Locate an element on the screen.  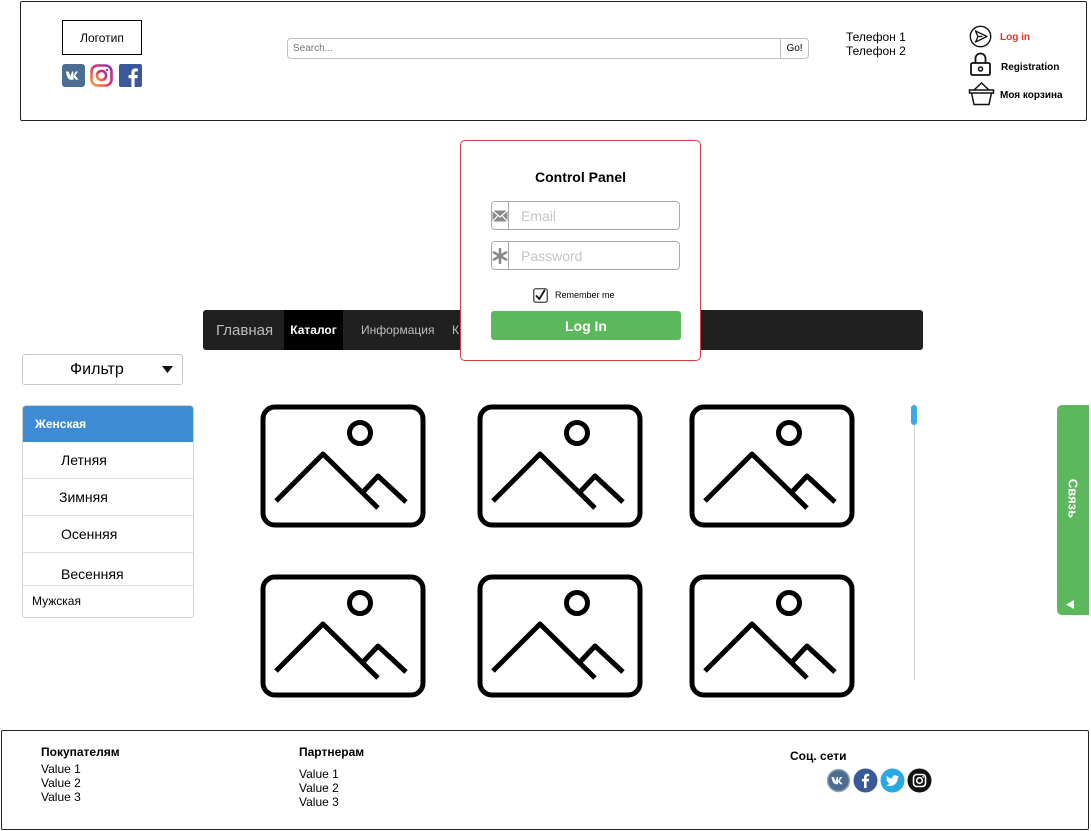
caret-left-icon is located at coordinates (1070, 604).